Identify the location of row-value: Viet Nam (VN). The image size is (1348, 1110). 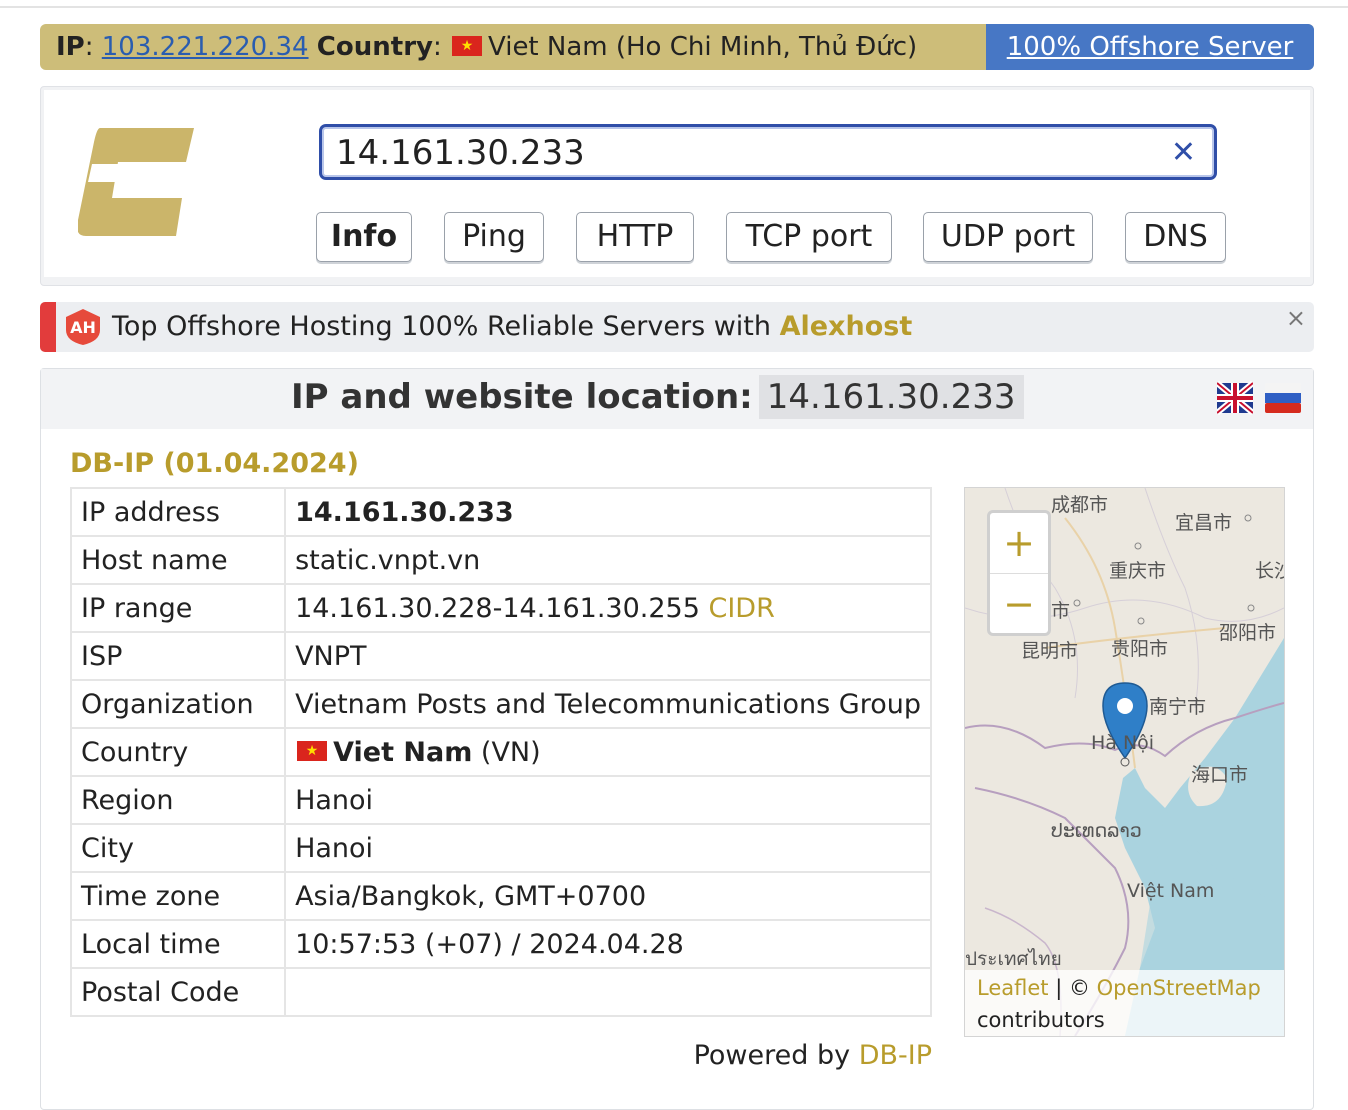
(608, 752).